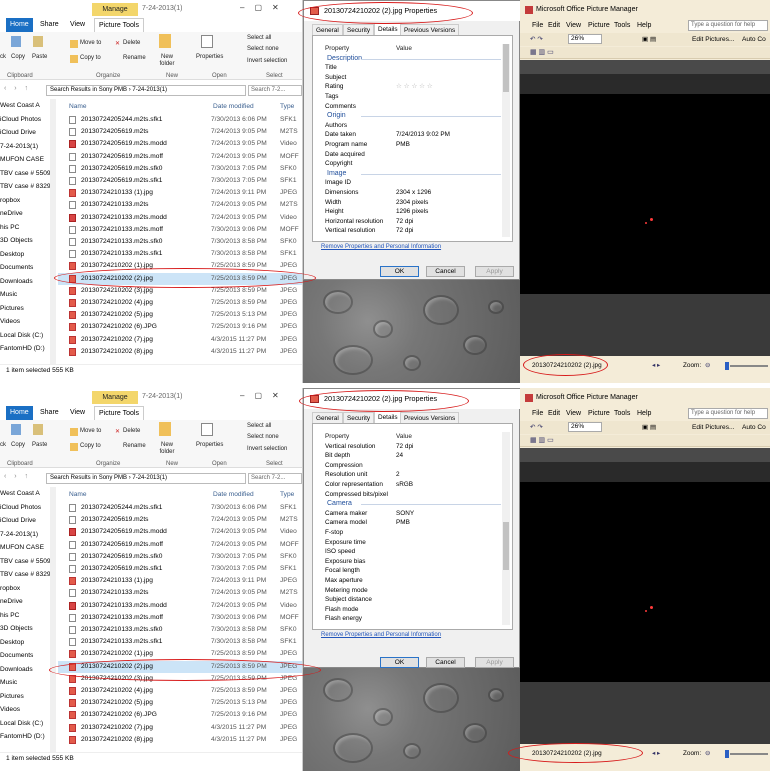 The height and width of the screenshot is (771, 770). Describe the element at coordinates (9, 615) in the screenshot. I see `nav-item: his PC` at that location.